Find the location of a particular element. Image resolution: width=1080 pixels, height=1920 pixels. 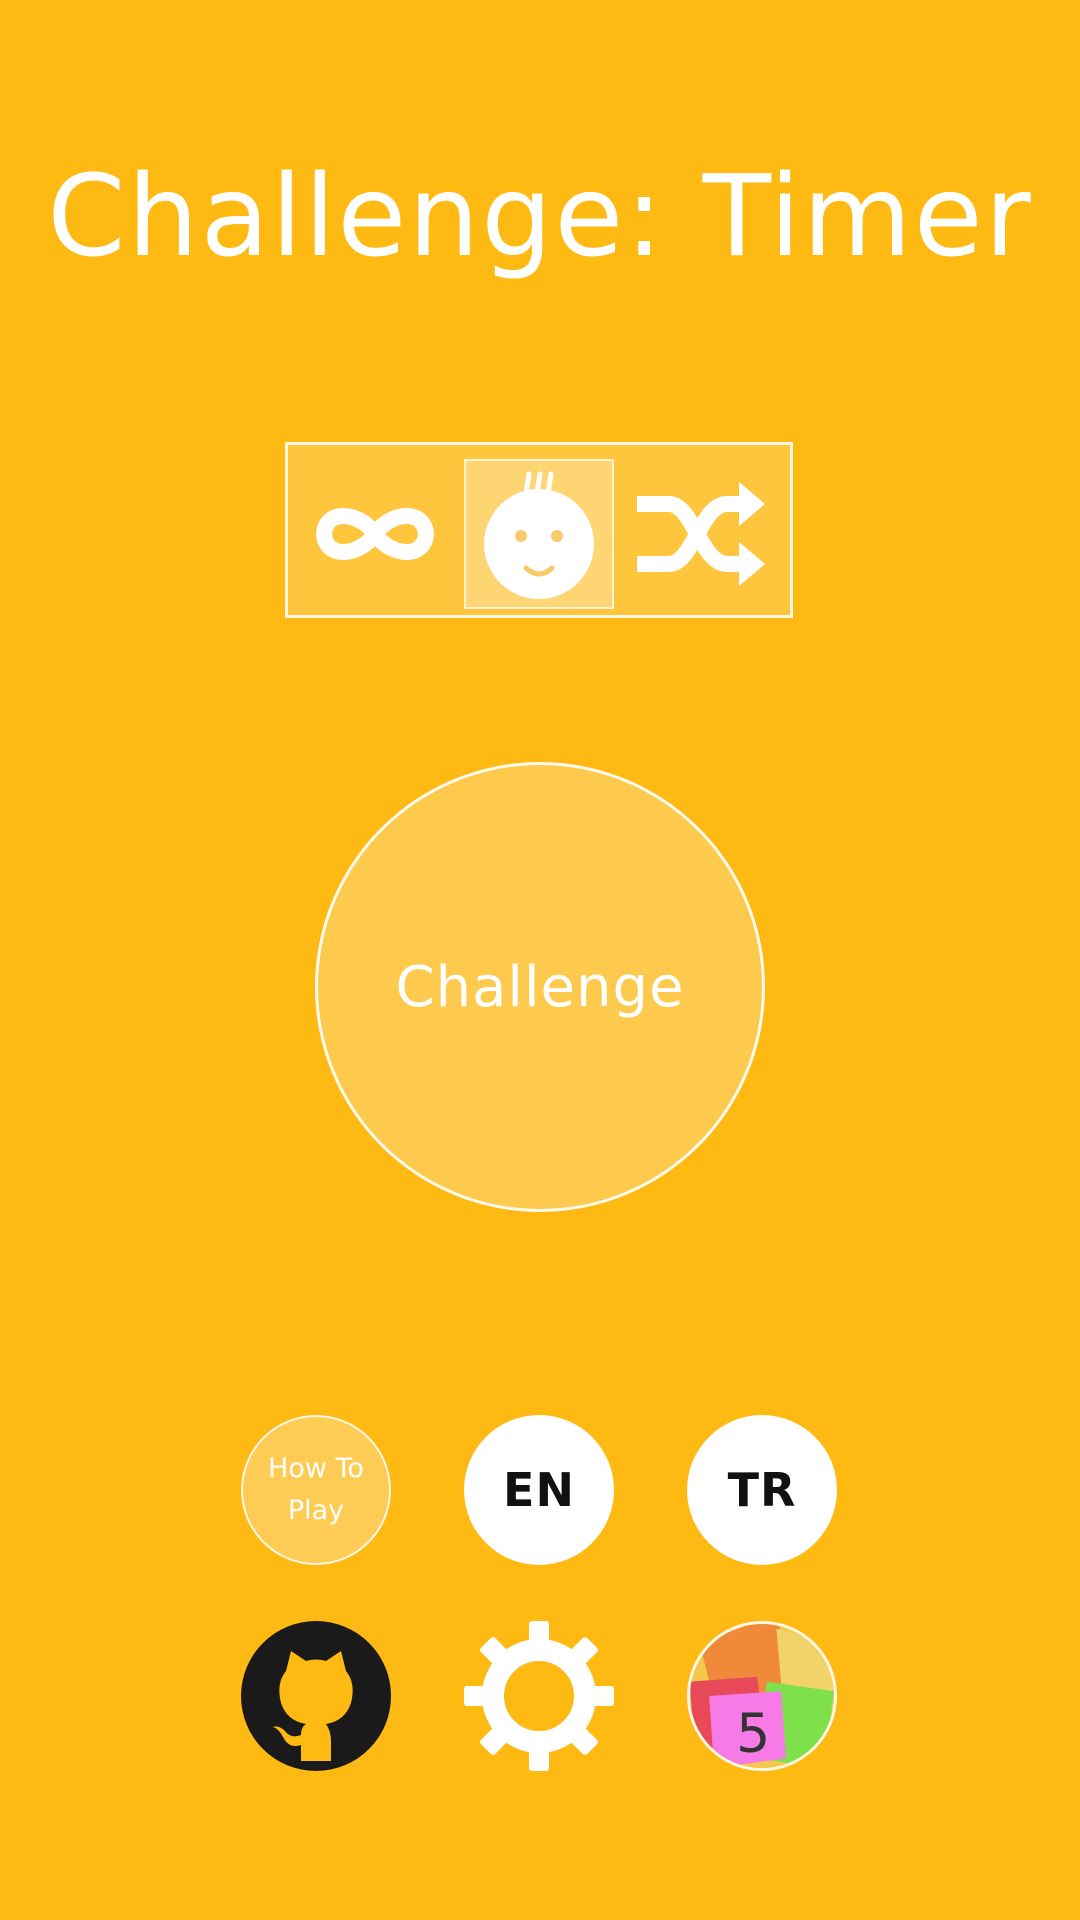

mode-shuffle-button is located at coordinates (701, 534).